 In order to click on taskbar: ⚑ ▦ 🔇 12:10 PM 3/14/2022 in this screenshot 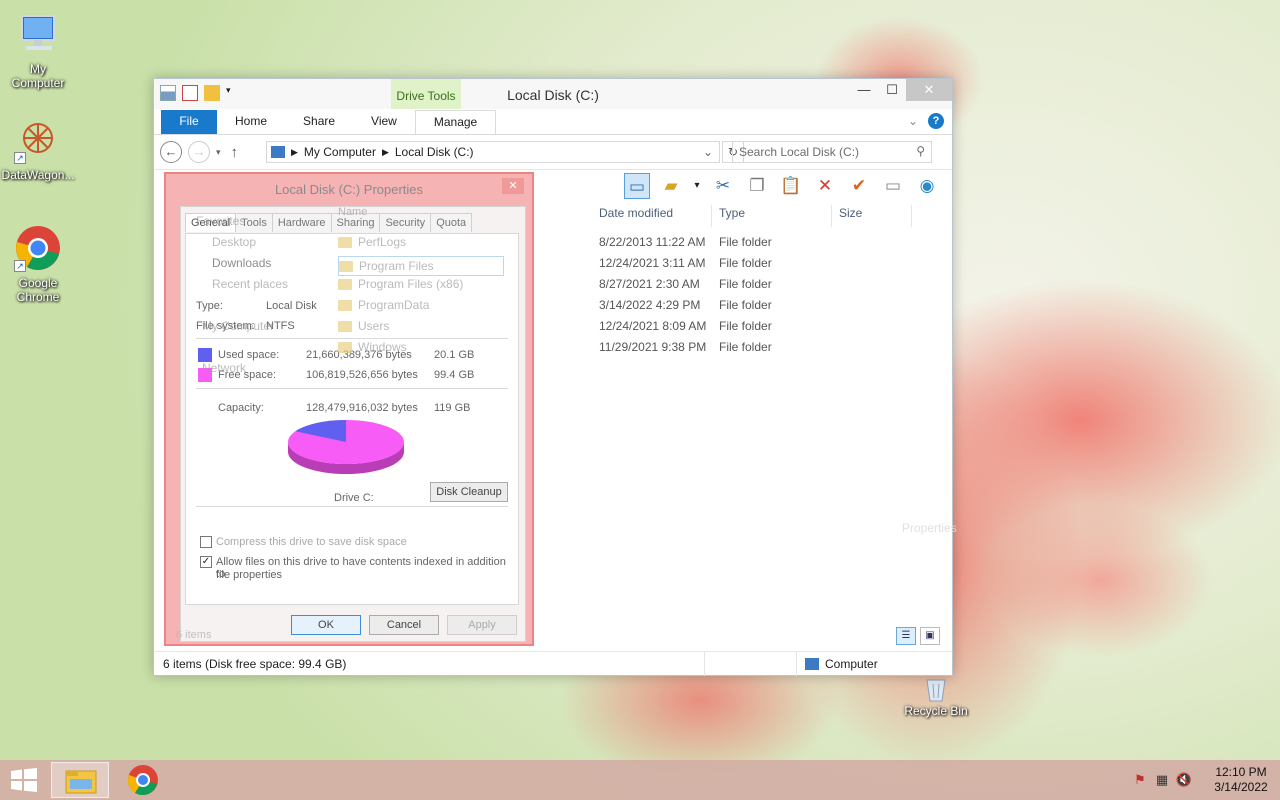, I will do `click(640, 780)`.